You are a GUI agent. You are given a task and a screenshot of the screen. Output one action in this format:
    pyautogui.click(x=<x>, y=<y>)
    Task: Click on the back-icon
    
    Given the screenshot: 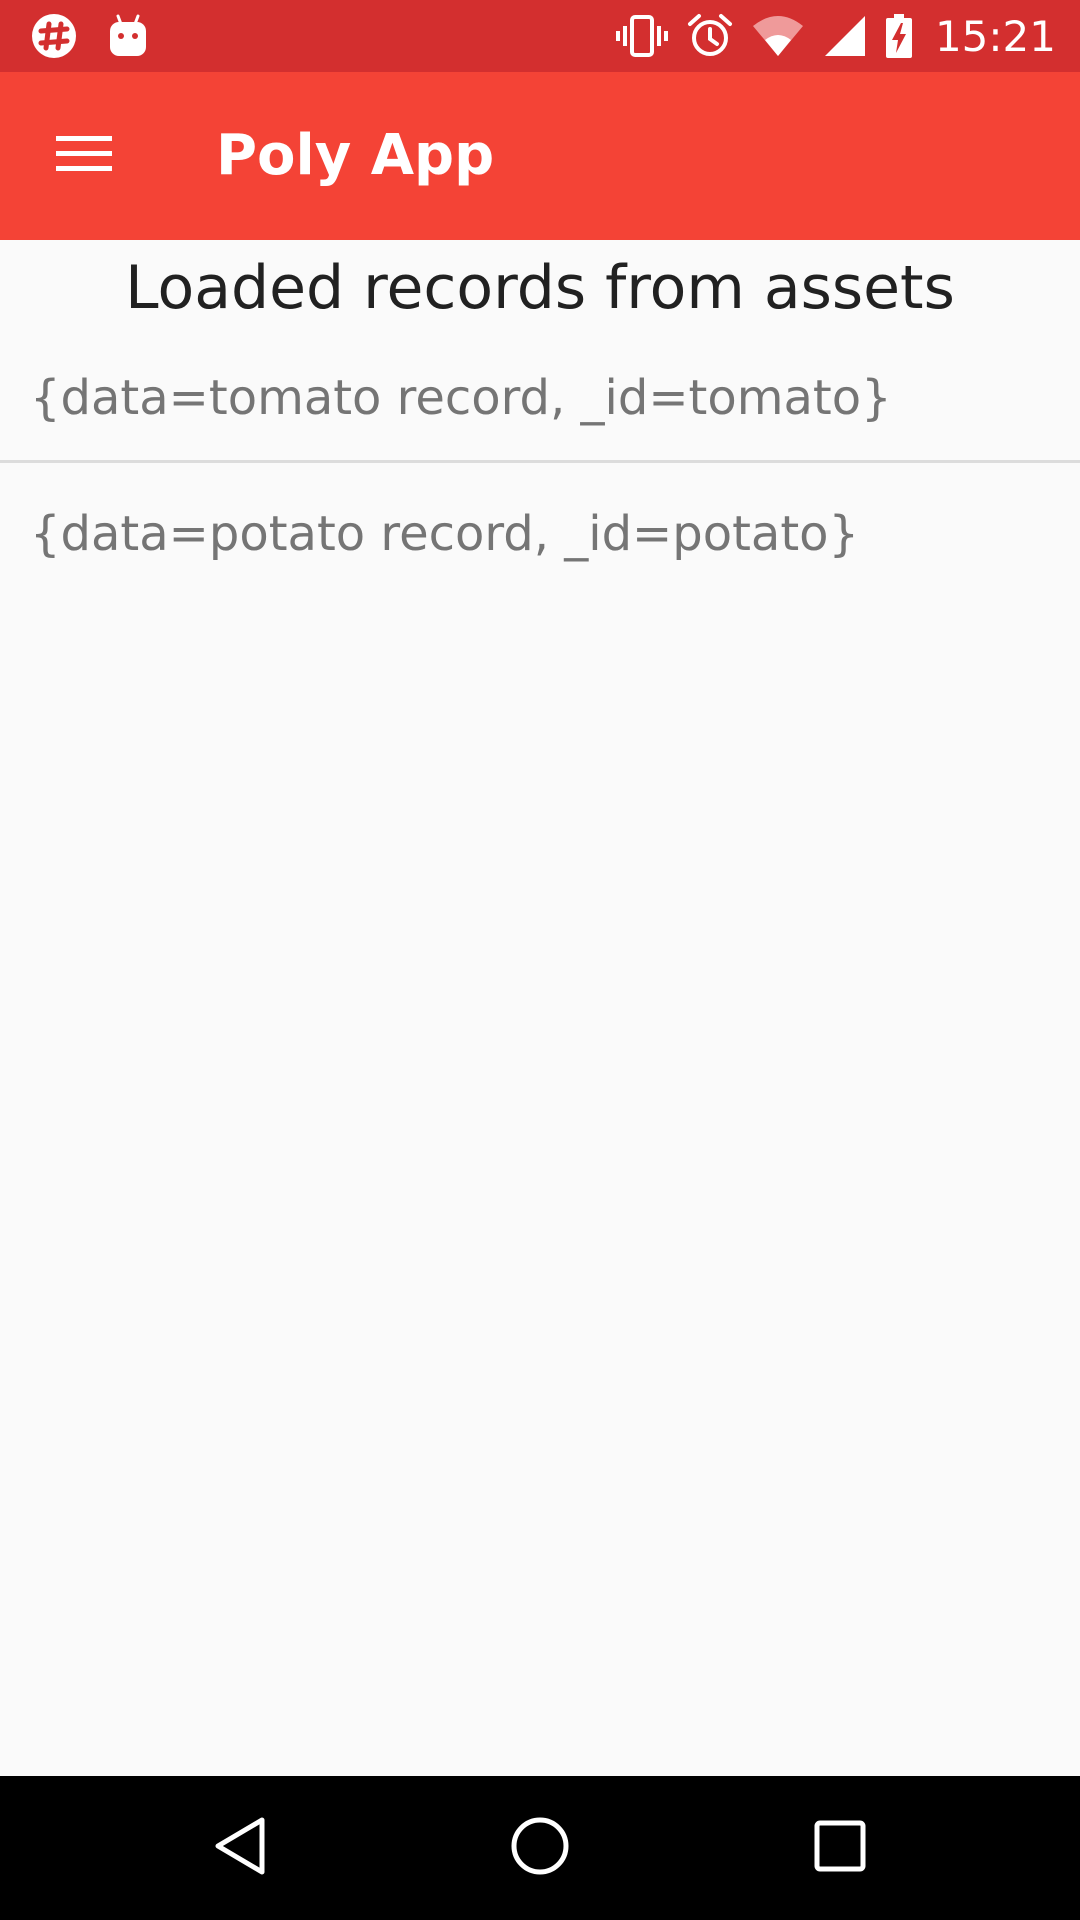 What is the action you would take?
    pyautogui.click(x=240, y=1848)
    